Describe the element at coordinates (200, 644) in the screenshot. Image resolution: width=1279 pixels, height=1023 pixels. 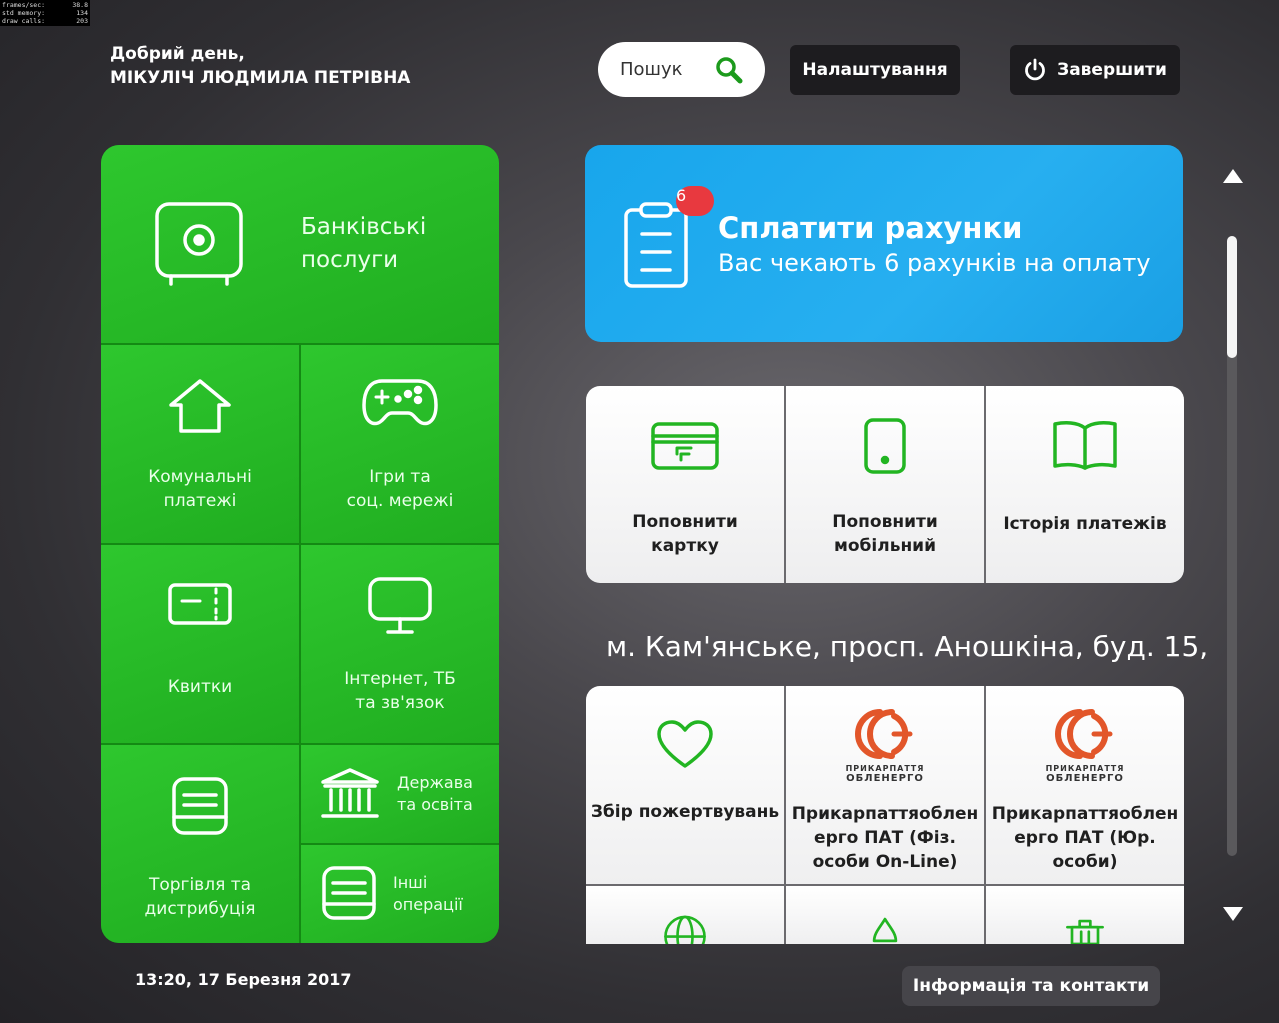
I see `category-tickets: Квитки` at that location.